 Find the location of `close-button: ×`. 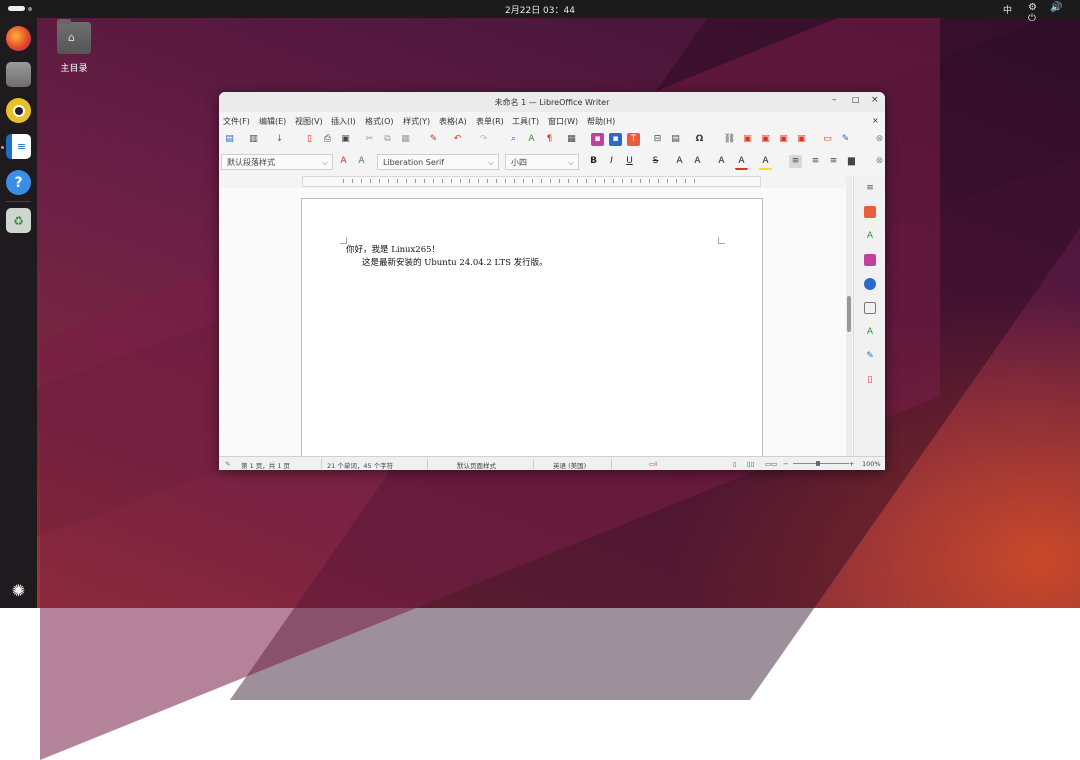

close-button: × is located at coordinates (875, 100).